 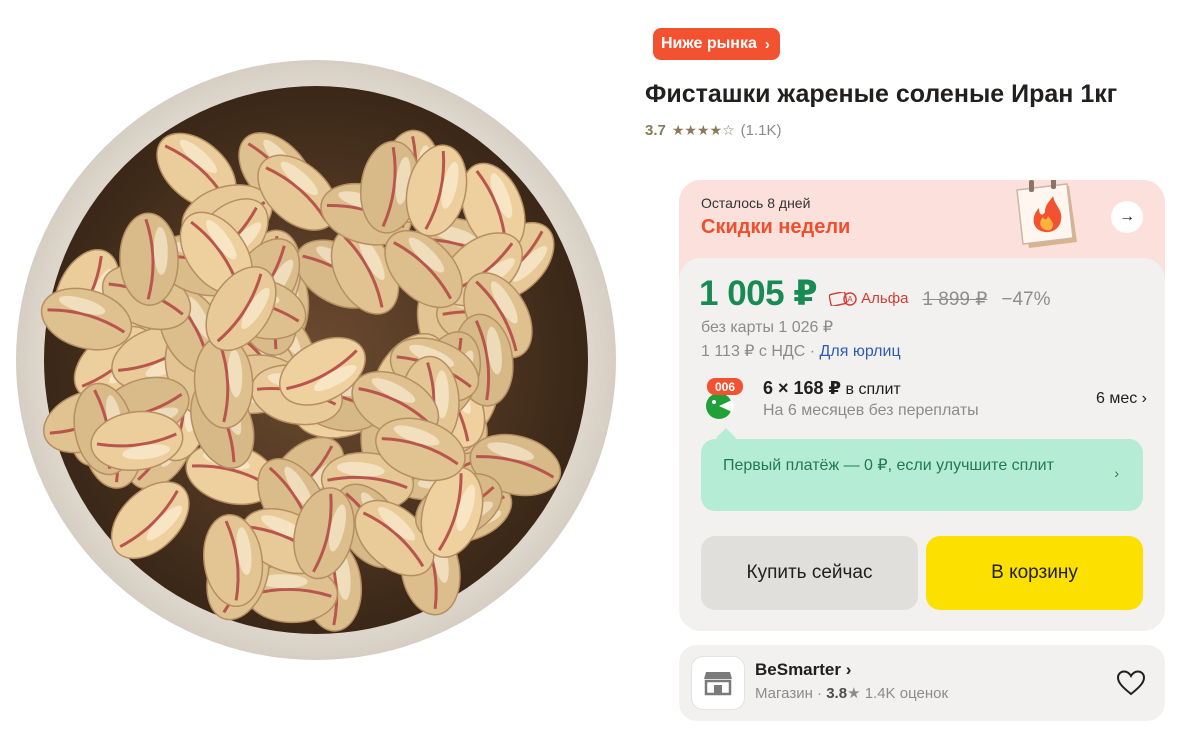 I want to click on shop-rating: 3.8, so click(x=837, y=693).